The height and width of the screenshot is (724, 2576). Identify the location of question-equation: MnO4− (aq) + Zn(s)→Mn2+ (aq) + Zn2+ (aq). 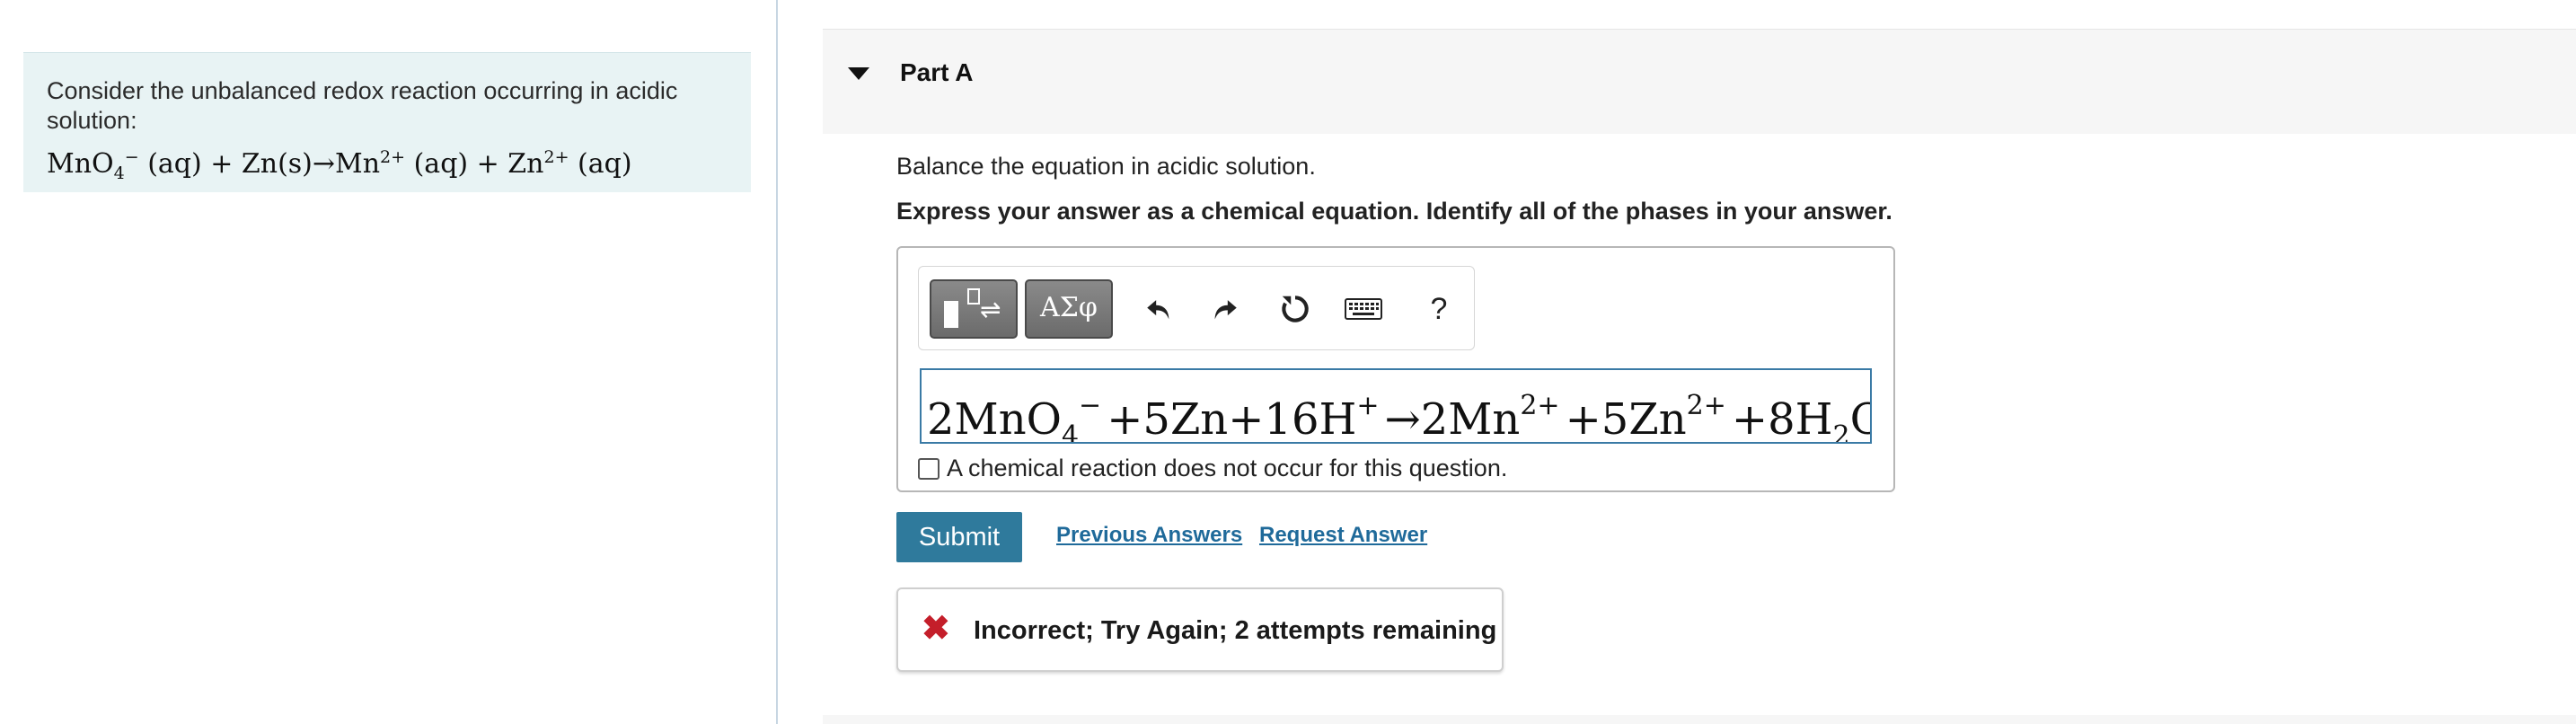
(387, 165).